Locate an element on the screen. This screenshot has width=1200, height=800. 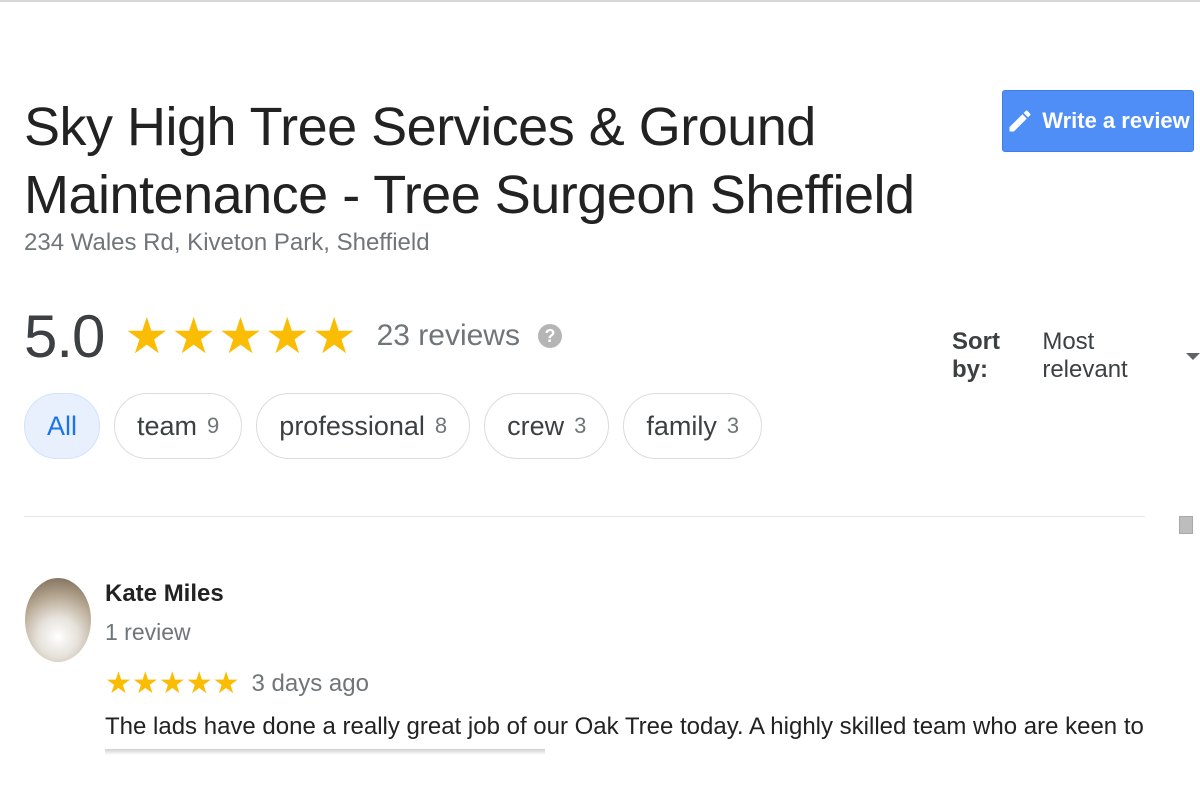
review-stars: ★ ★ ★ ★ ★ is located at coordinates (172, 684).